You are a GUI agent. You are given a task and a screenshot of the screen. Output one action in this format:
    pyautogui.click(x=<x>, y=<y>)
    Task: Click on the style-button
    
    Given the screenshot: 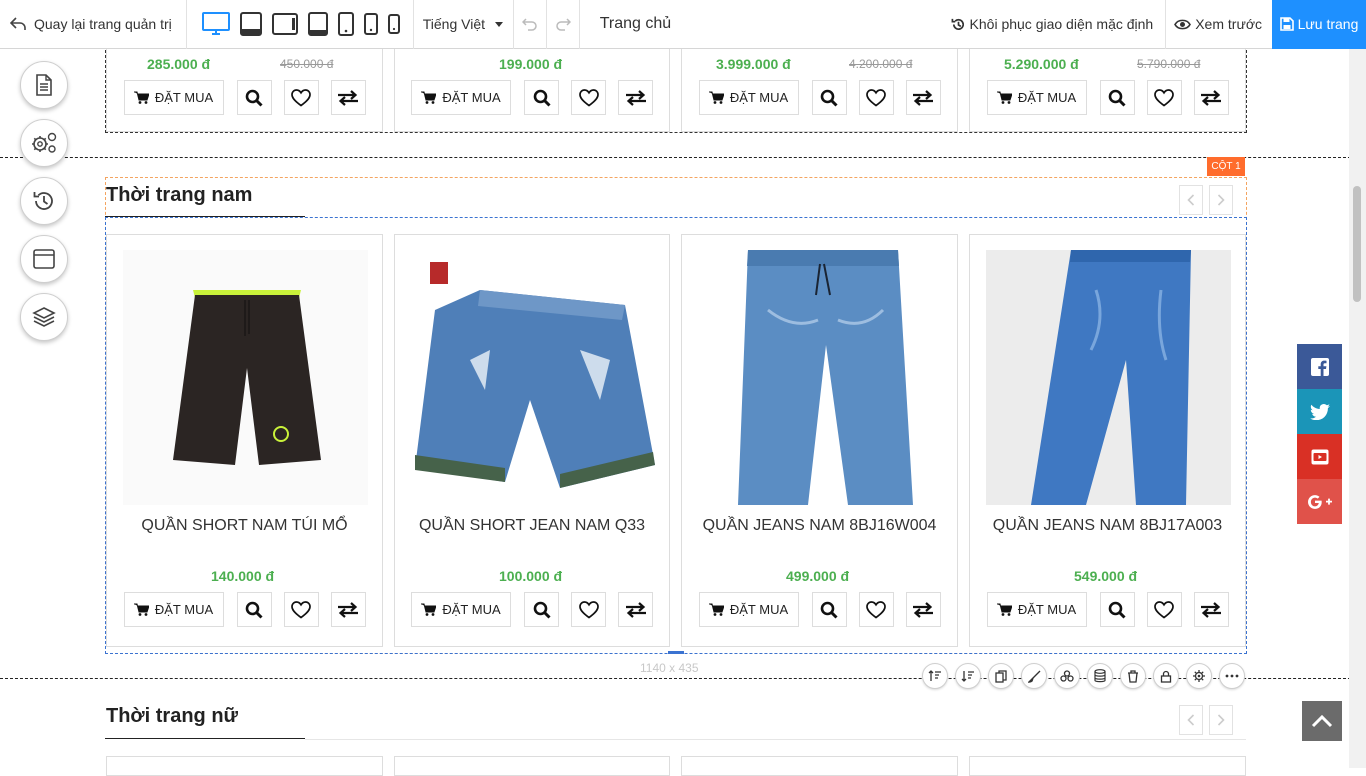 What is the action you would take?
    pyautogui.click(x=1034, y=676)
    